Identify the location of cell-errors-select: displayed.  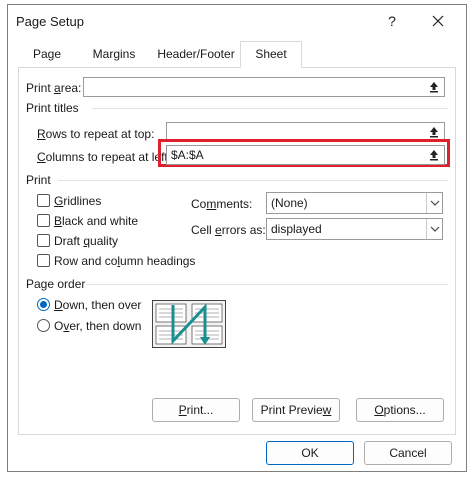
(354, 229).